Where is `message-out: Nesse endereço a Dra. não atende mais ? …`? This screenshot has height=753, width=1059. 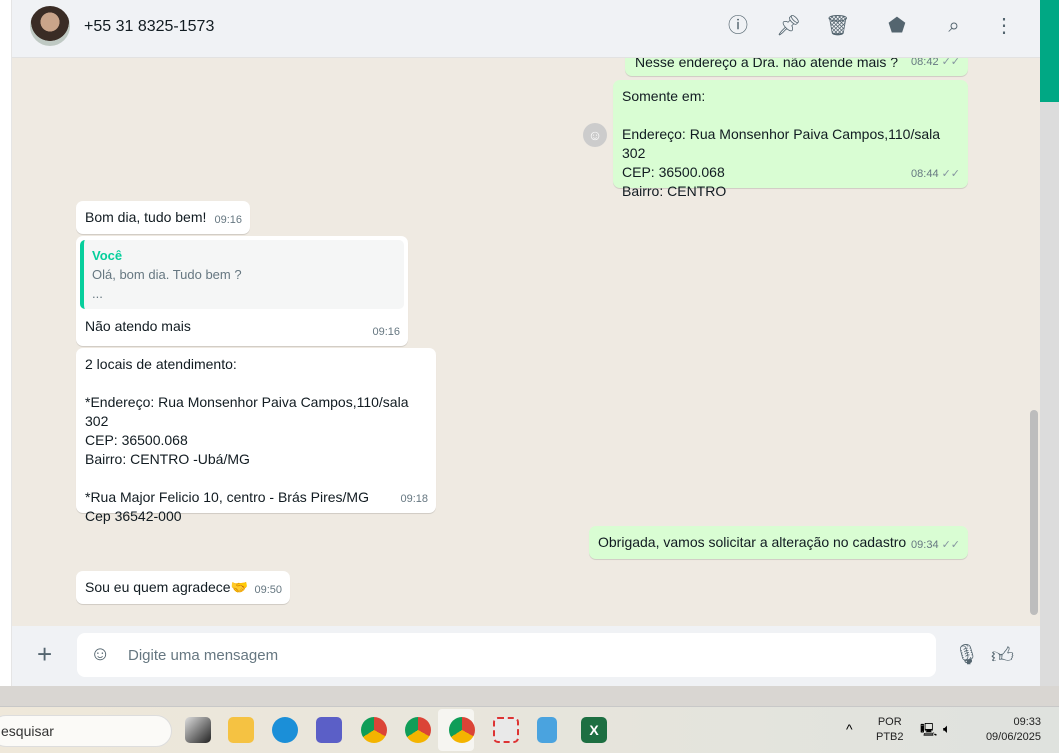
message-out: Nesse endereço a Dra. não atende mais ? … is located at coordinates (796, 67).